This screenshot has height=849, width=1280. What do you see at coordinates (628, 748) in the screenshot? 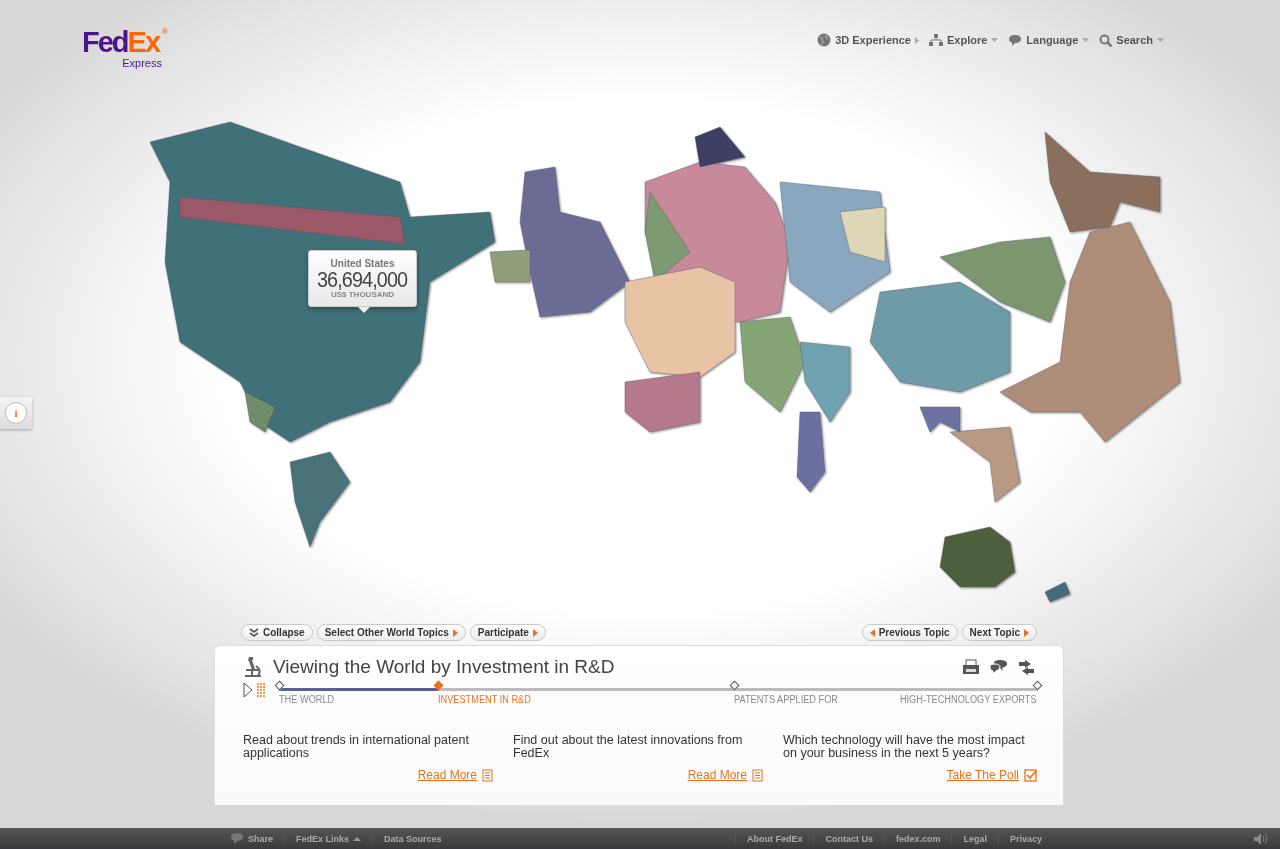
I see `card-text: Find out about the latest innovations from FedEx` at bounding box center [628, 748].